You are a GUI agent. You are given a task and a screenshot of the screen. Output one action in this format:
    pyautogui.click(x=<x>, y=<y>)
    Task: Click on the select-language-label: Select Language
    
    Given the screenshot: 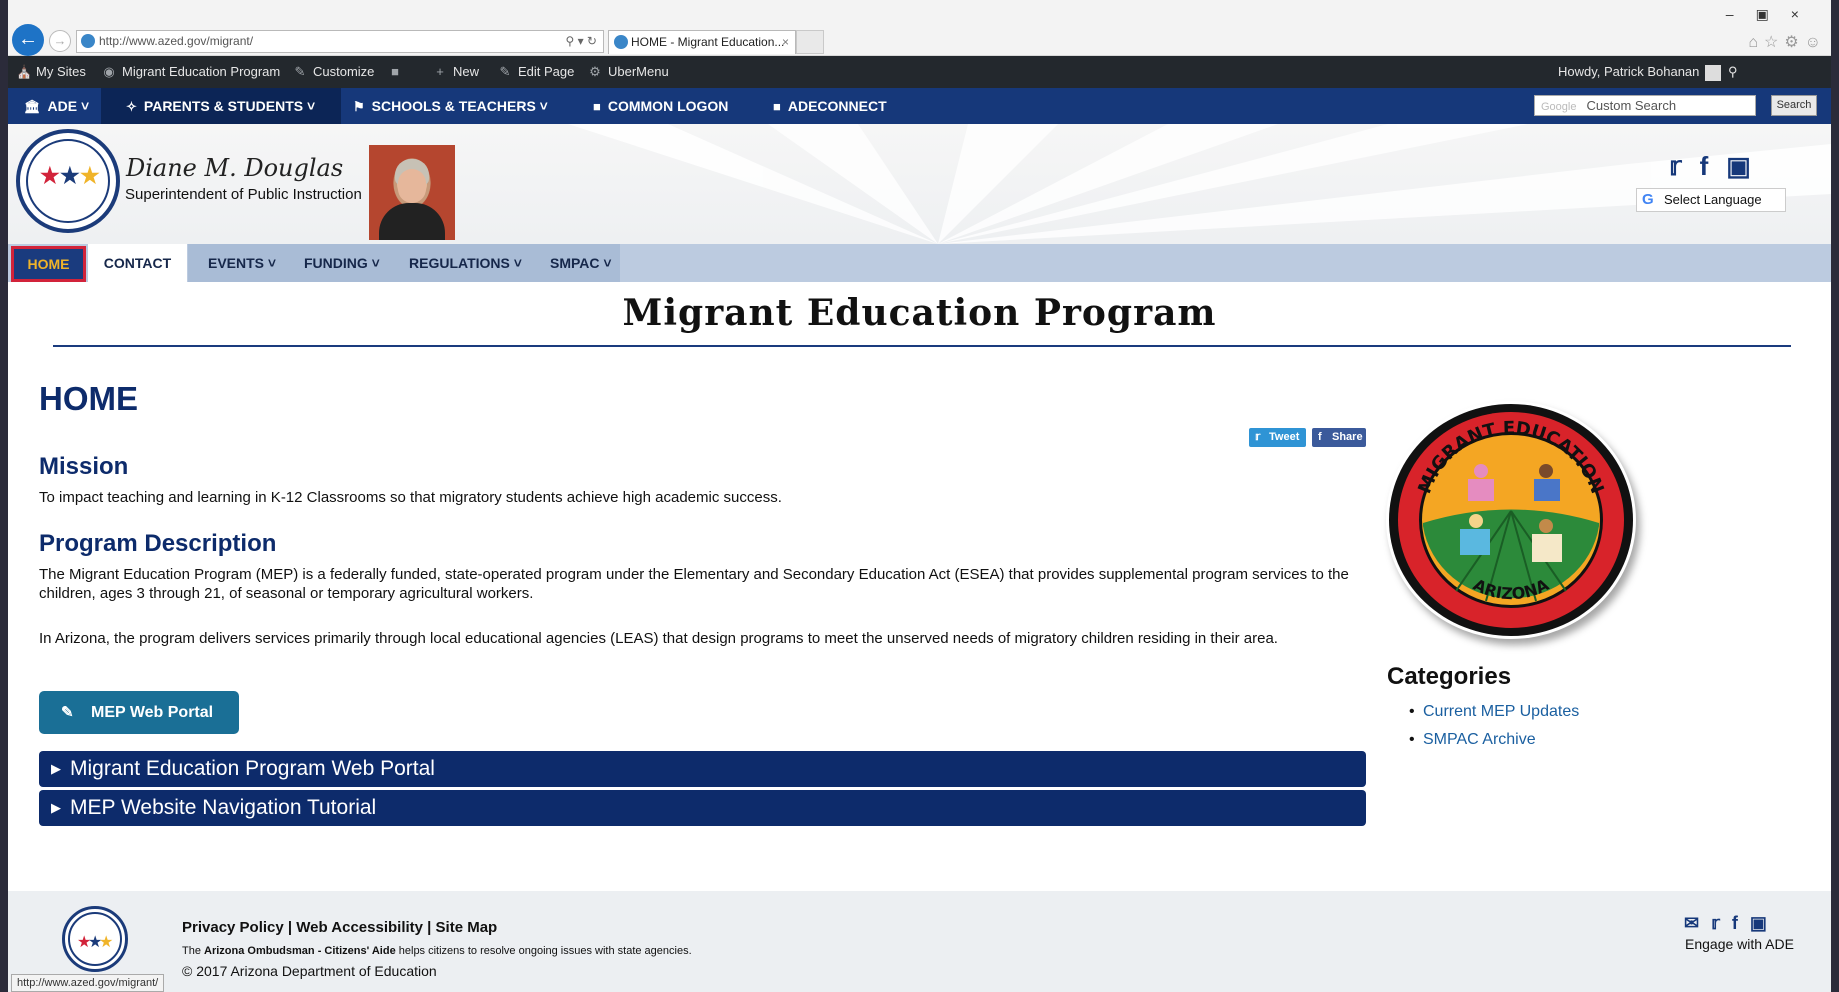 What is the action you would take?
    pyautogui.click(x=1713, y=199)
    